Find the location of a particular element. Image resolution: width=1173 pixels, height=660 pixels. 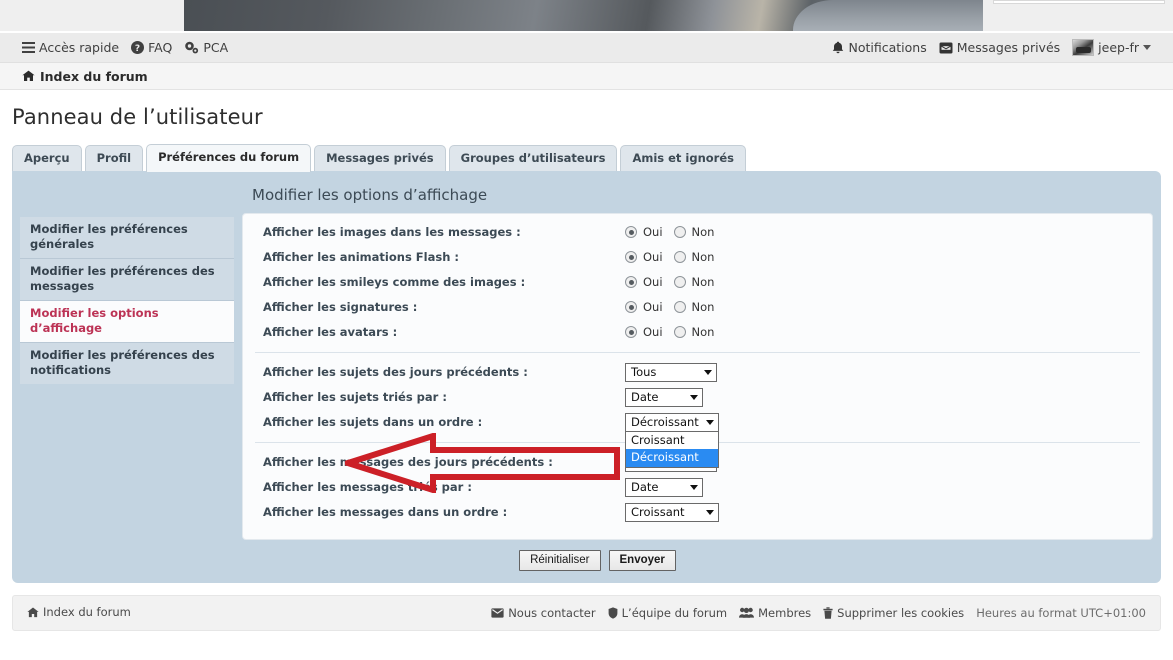

radio-signatures-non: Non is located at coordinates (693, 307).